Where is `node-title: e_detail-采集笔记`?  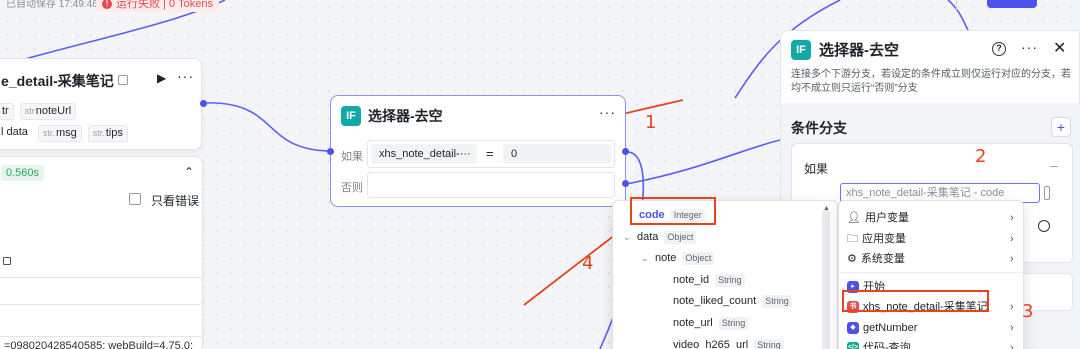 node-title: e_detail-采集笔记 is located at coordinates (64, 81).